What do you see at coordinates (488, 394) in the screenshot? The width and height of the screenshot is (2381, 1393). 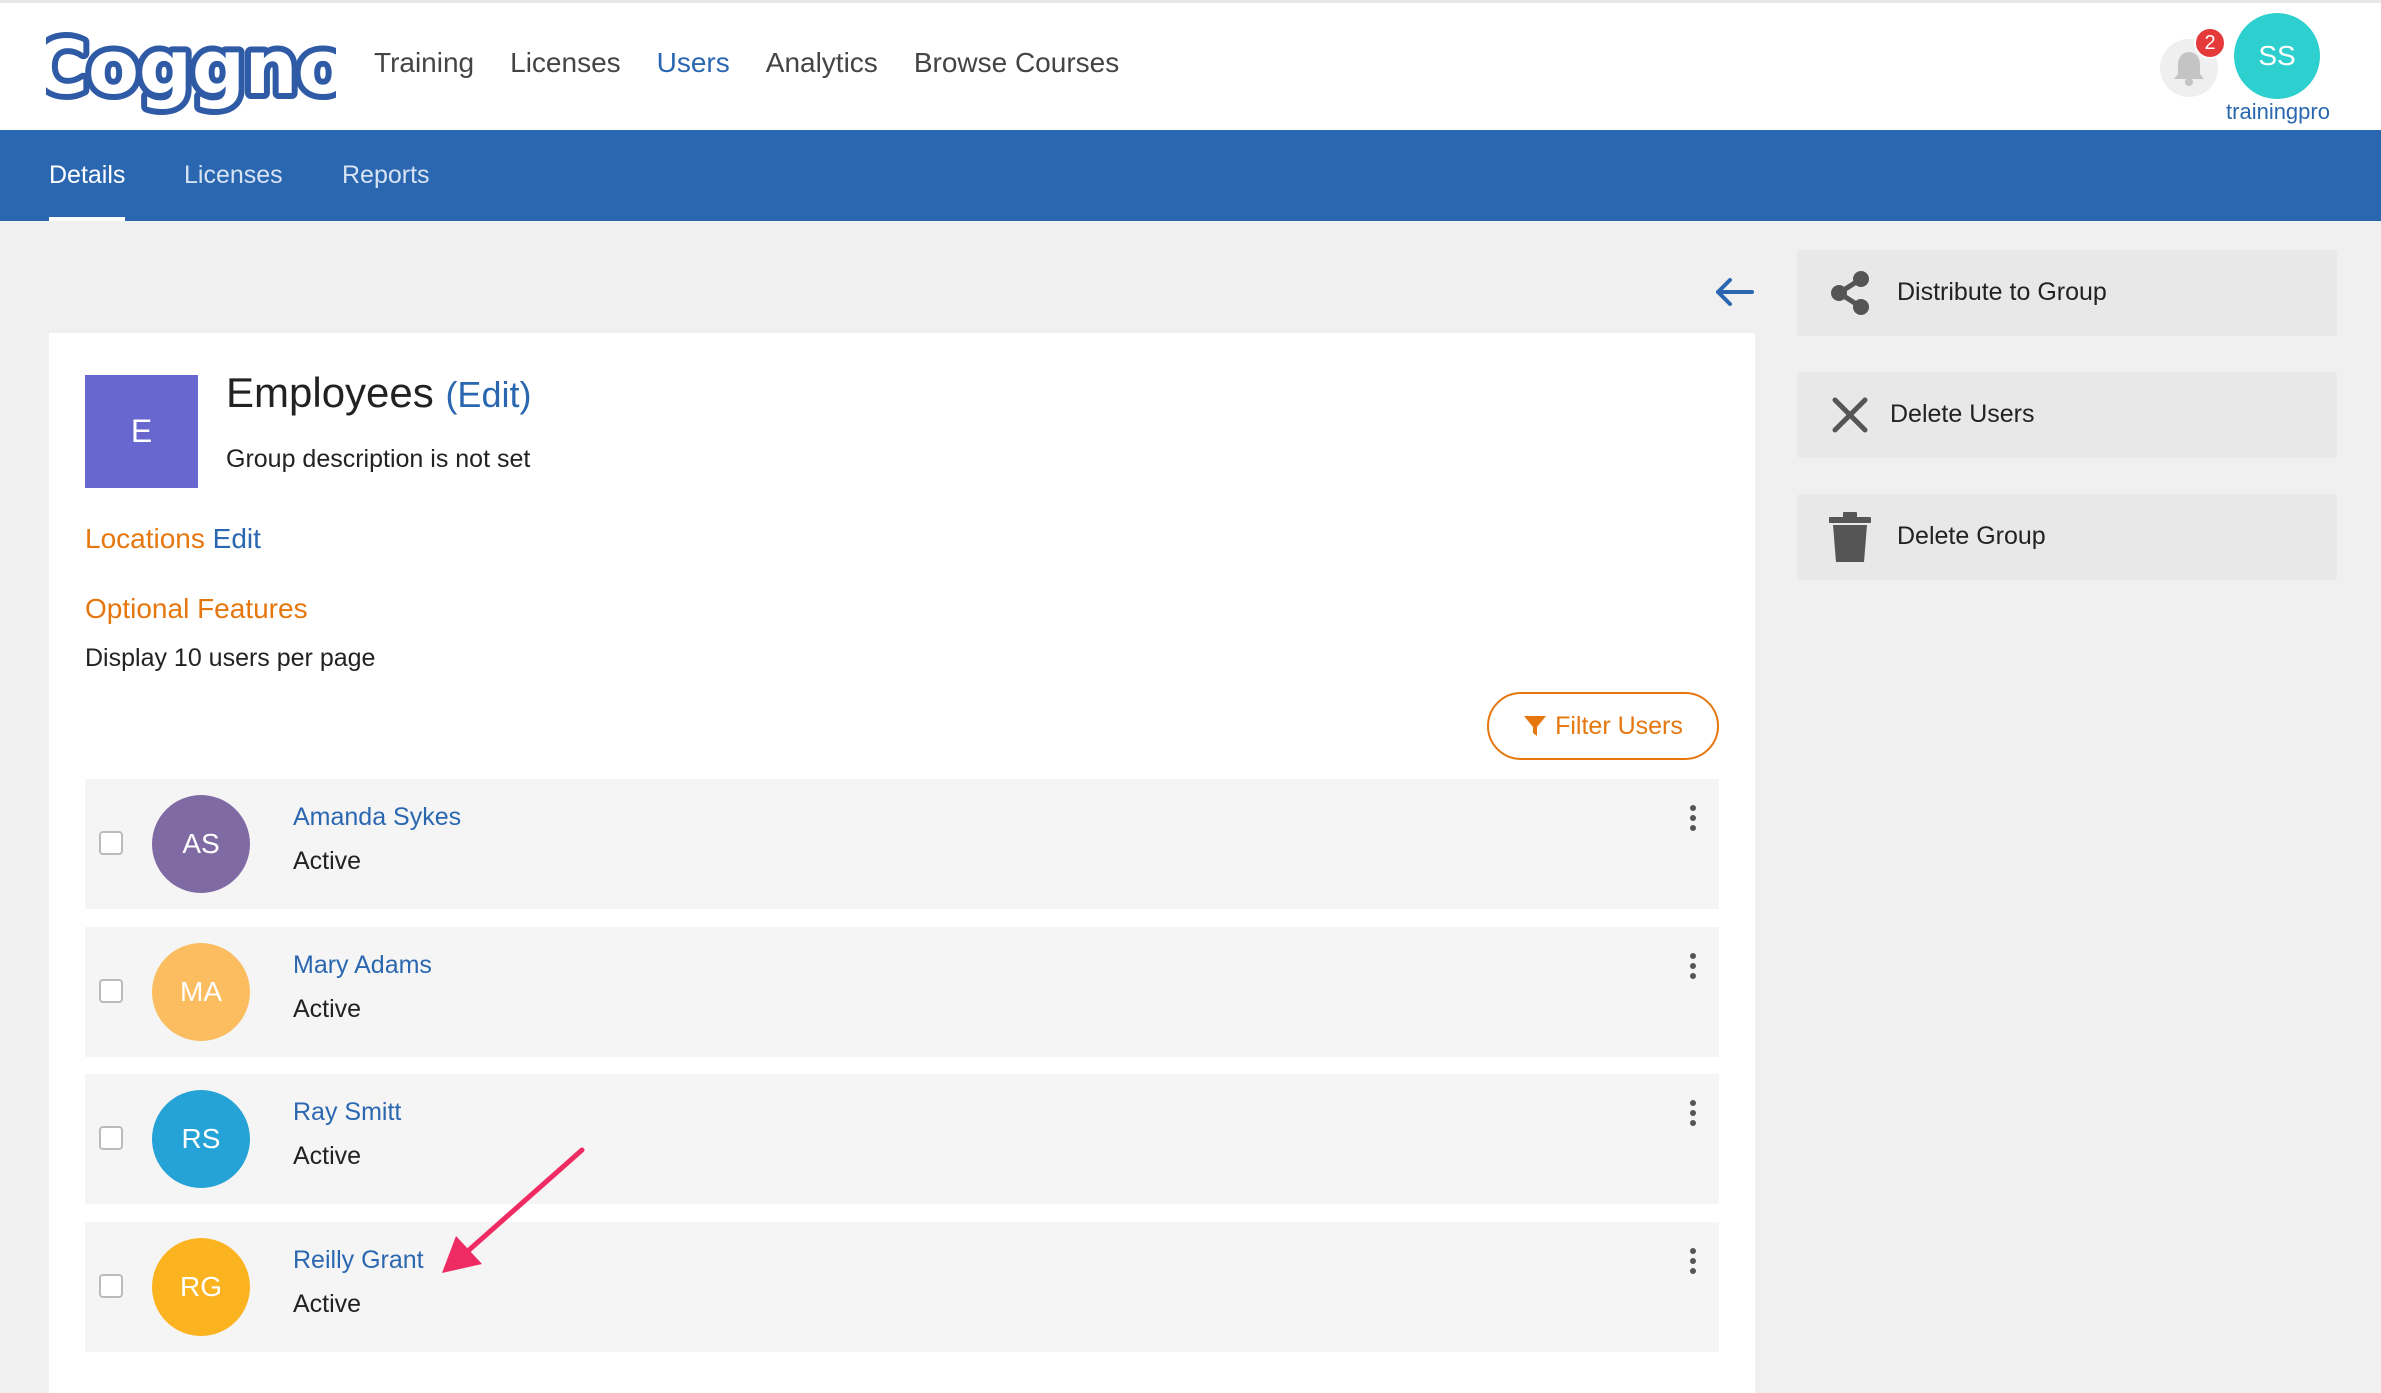 I see `edit-group-link: (Edit)` at bounding box center [488, 394].